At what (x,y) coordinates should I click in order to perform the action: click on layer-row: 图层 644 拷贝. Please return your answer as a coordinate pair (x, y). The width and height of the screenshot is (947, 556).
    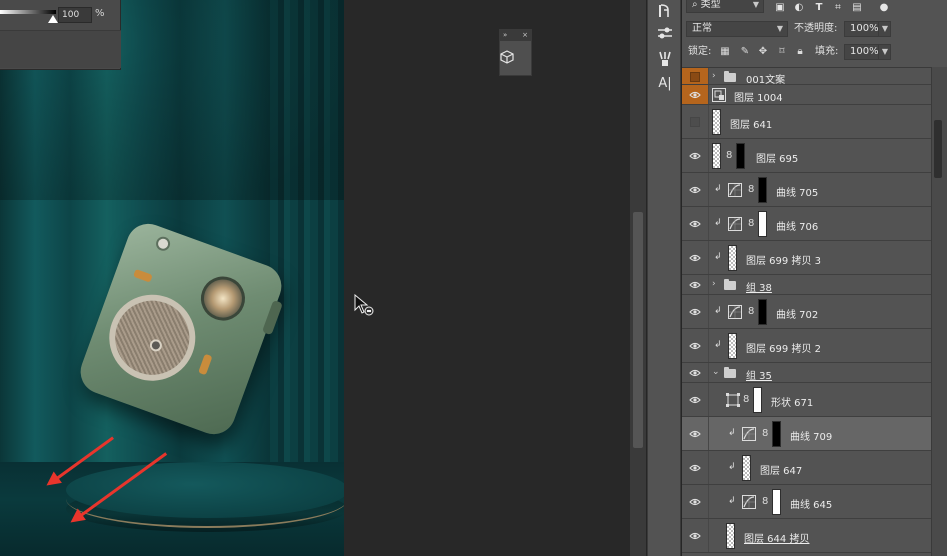
    Looking at the image, I should click on (806, 536).